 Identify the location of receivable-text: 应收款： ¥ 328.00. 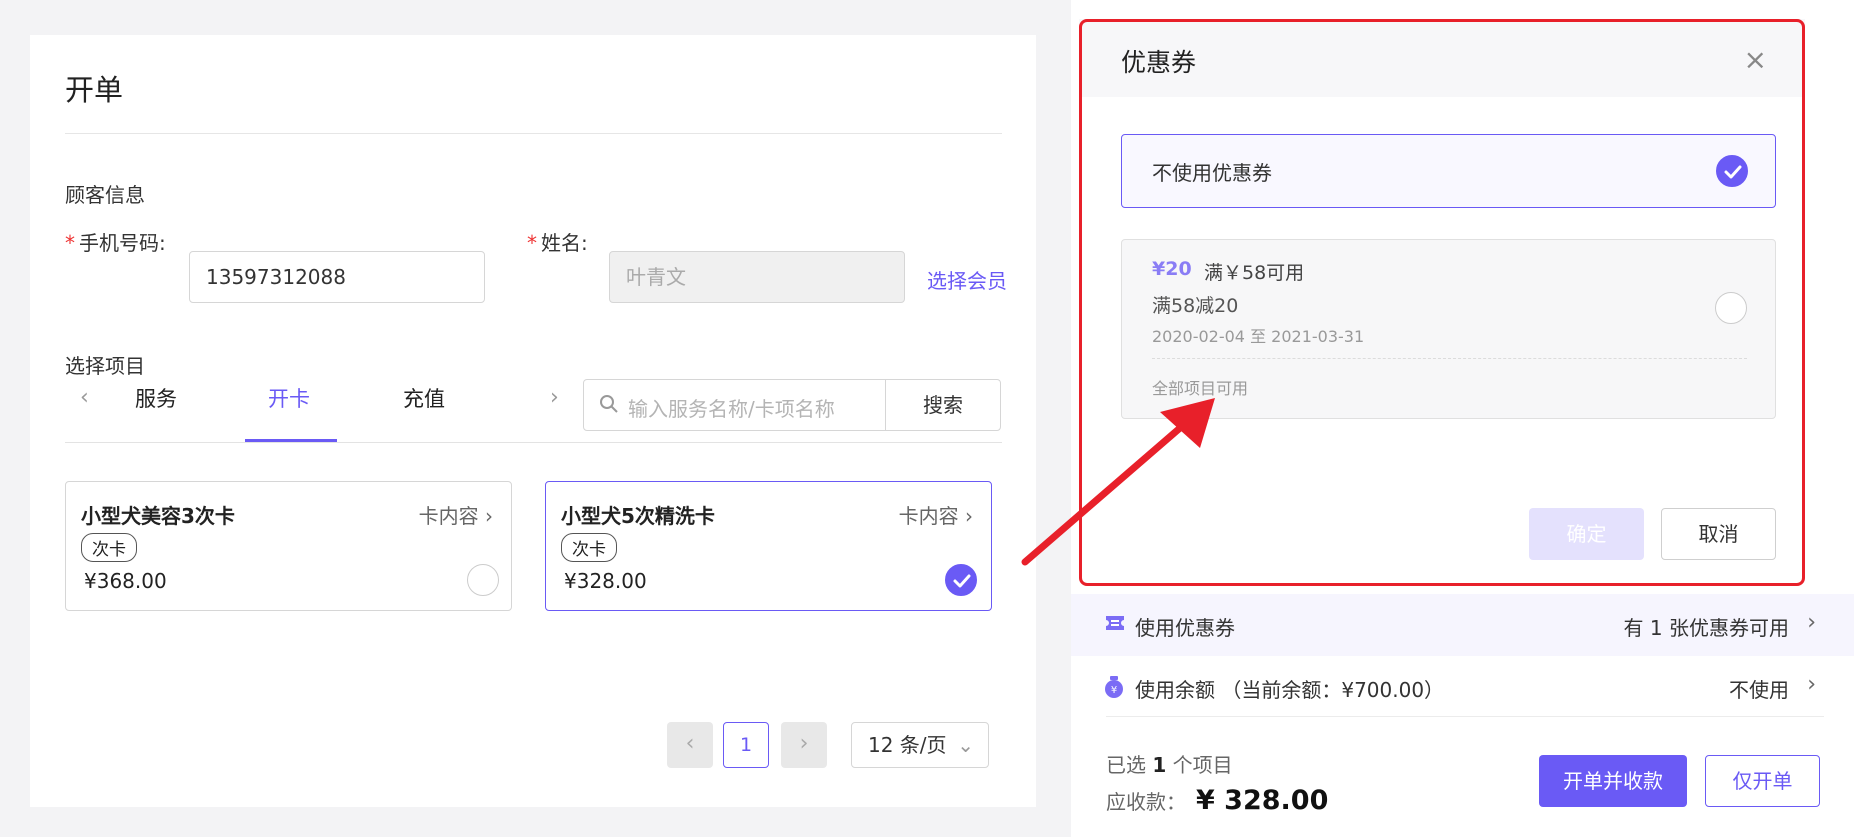
(1217, 800).